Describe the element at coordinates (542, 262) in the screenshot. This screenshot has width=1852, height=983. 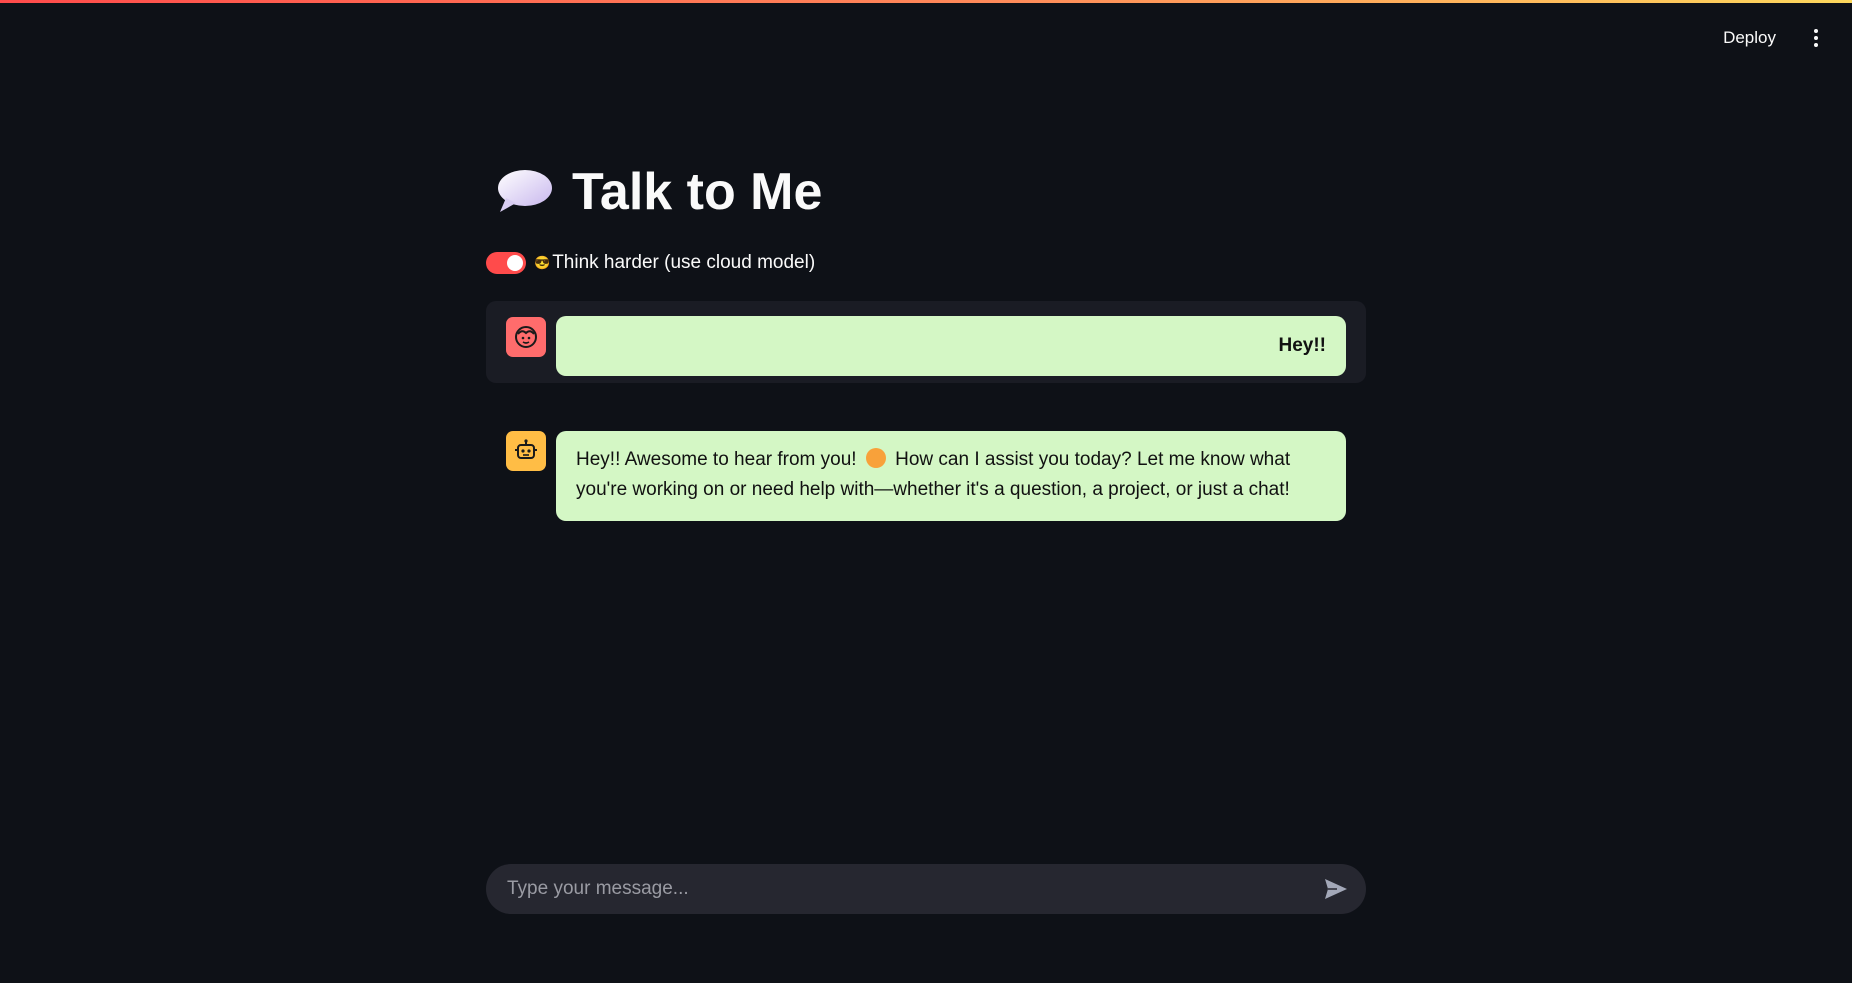
I see `sunglasses-icon: 😎` at that location.